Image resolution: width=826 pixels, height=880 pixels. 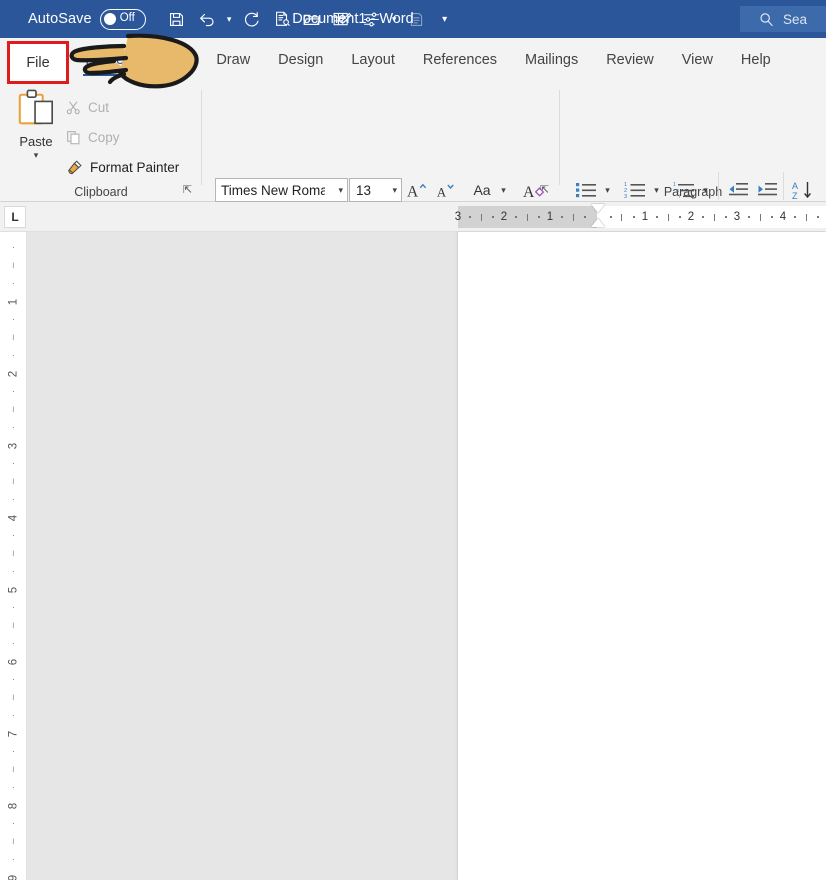 I want to click on tab-design-label: Design, so click(x=301, y=60).